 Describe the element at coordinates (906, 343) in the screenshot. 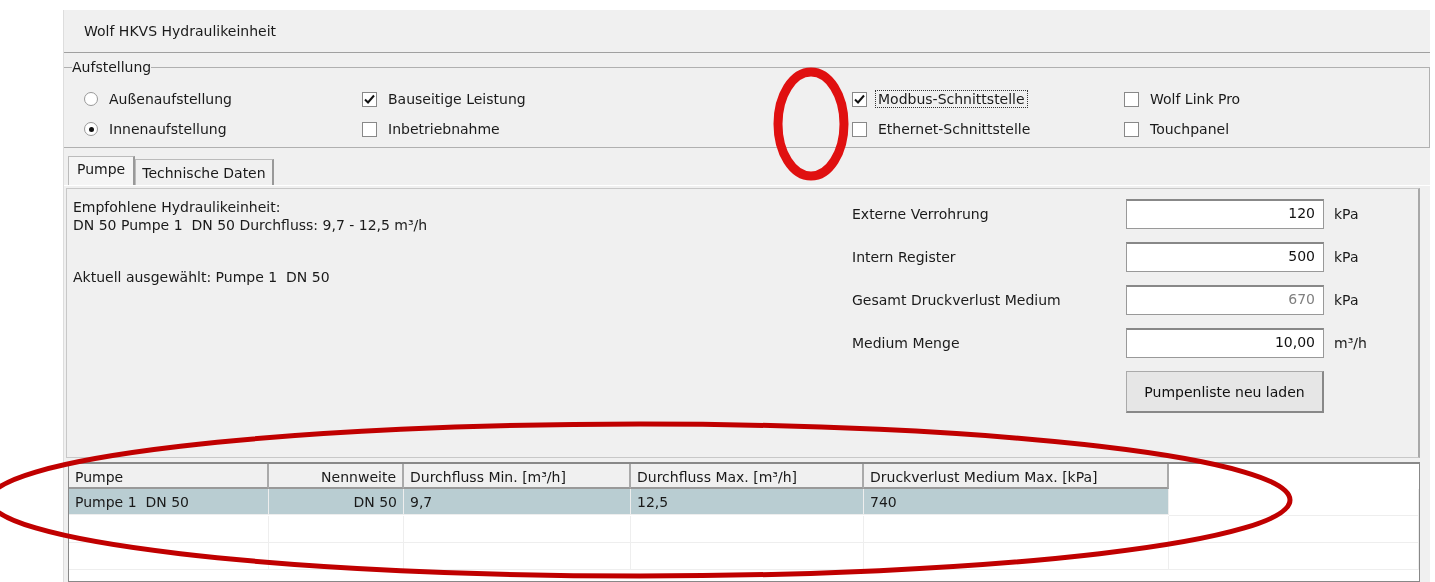

I see `field-label: Medium Menge` at that location.